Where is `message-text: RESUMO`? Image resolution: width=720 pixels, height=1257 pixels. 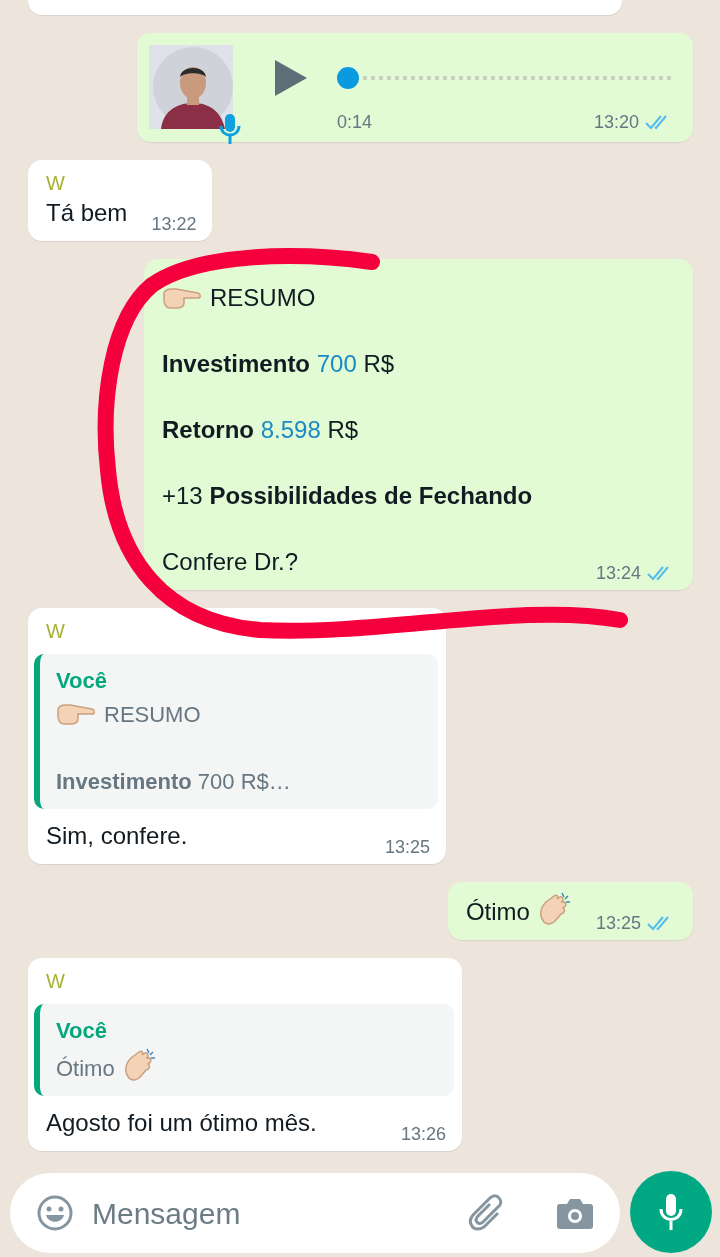
message-text: RESUMO is located at coordinates (419, 297).